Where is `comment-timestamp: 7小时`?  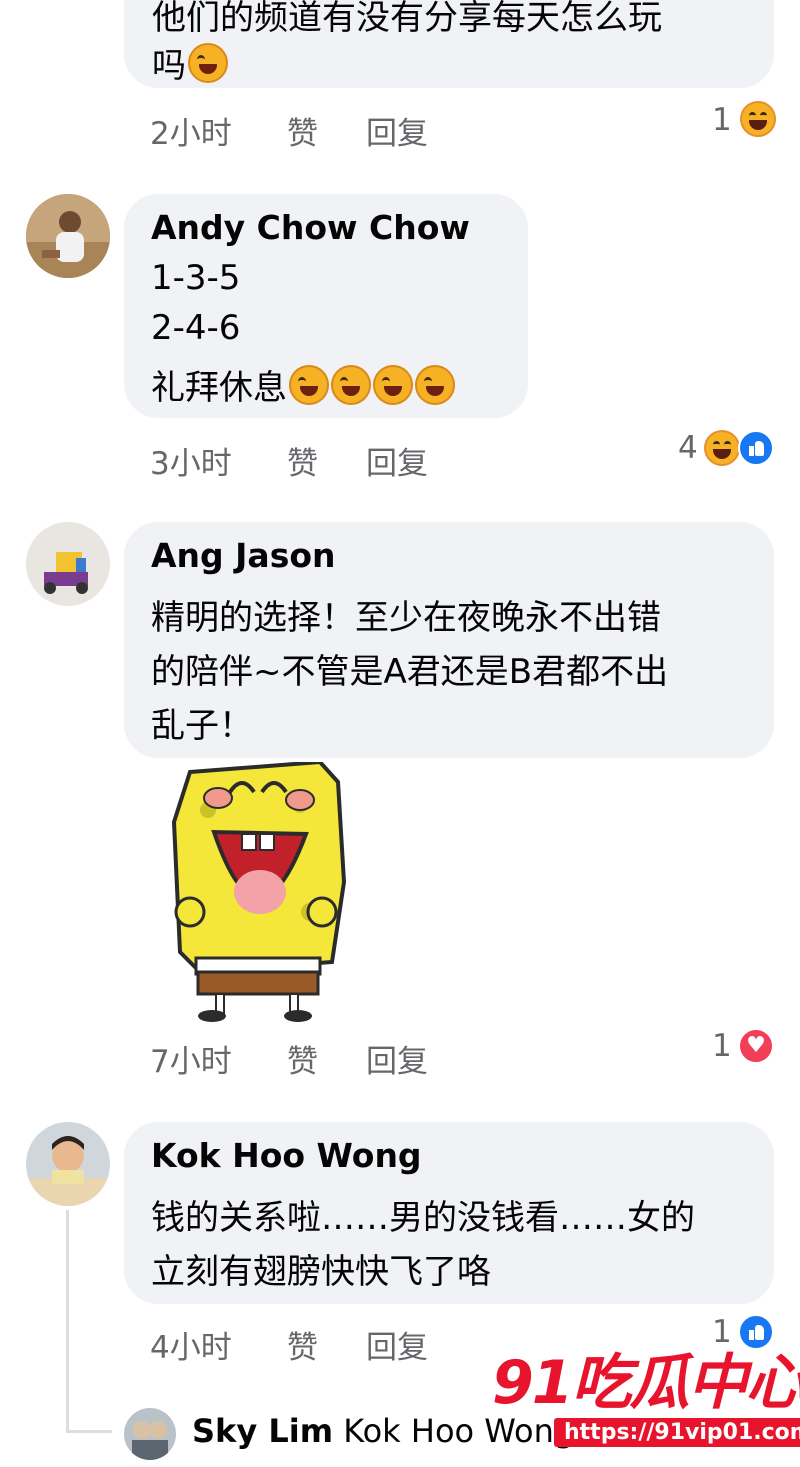
comment-timestamp: 7小时 is located at coordinates (191, 1062).